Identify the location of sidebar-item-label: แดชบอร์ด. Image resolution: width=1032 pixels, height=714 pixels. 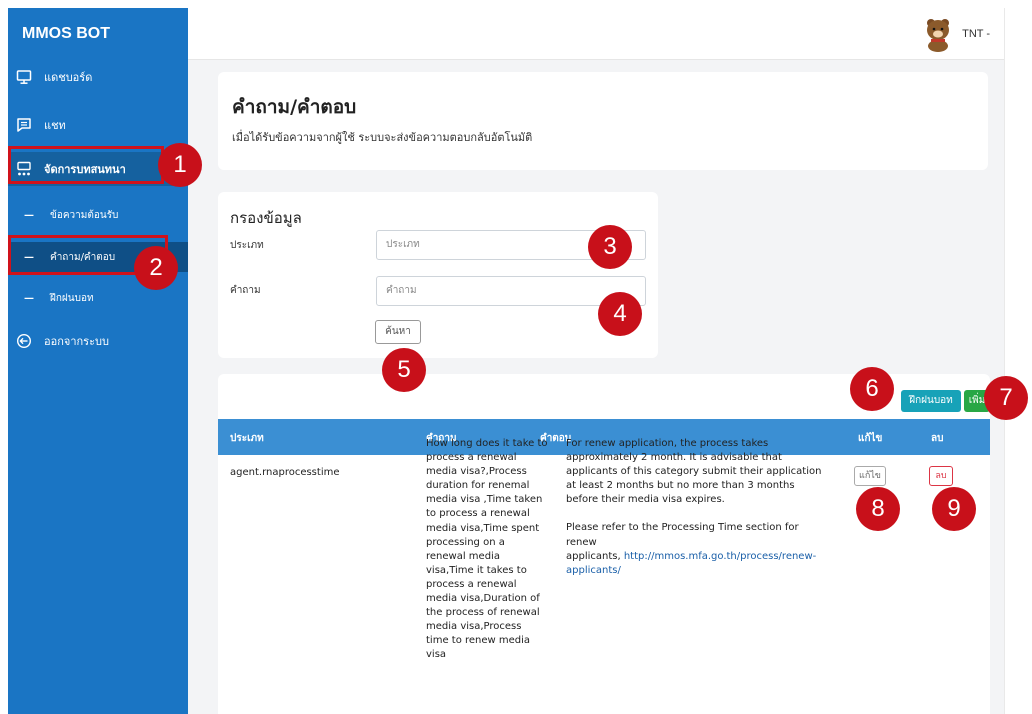
(68, 77).